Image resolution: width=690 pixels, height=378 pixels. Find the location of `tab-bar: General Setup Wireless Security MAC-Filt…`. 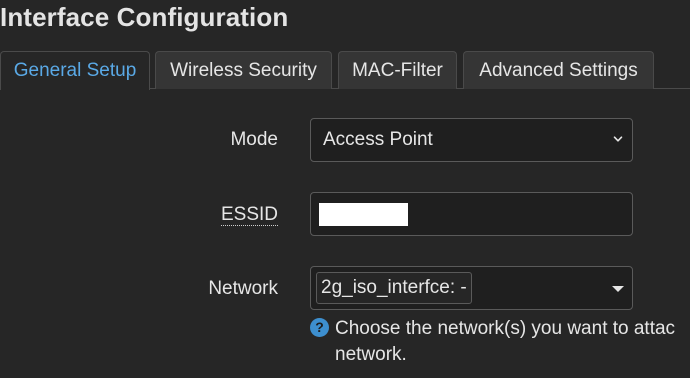

tab-bar: General Setup Wireless Security MAC-Filt… is located at coordinates (345, 70).